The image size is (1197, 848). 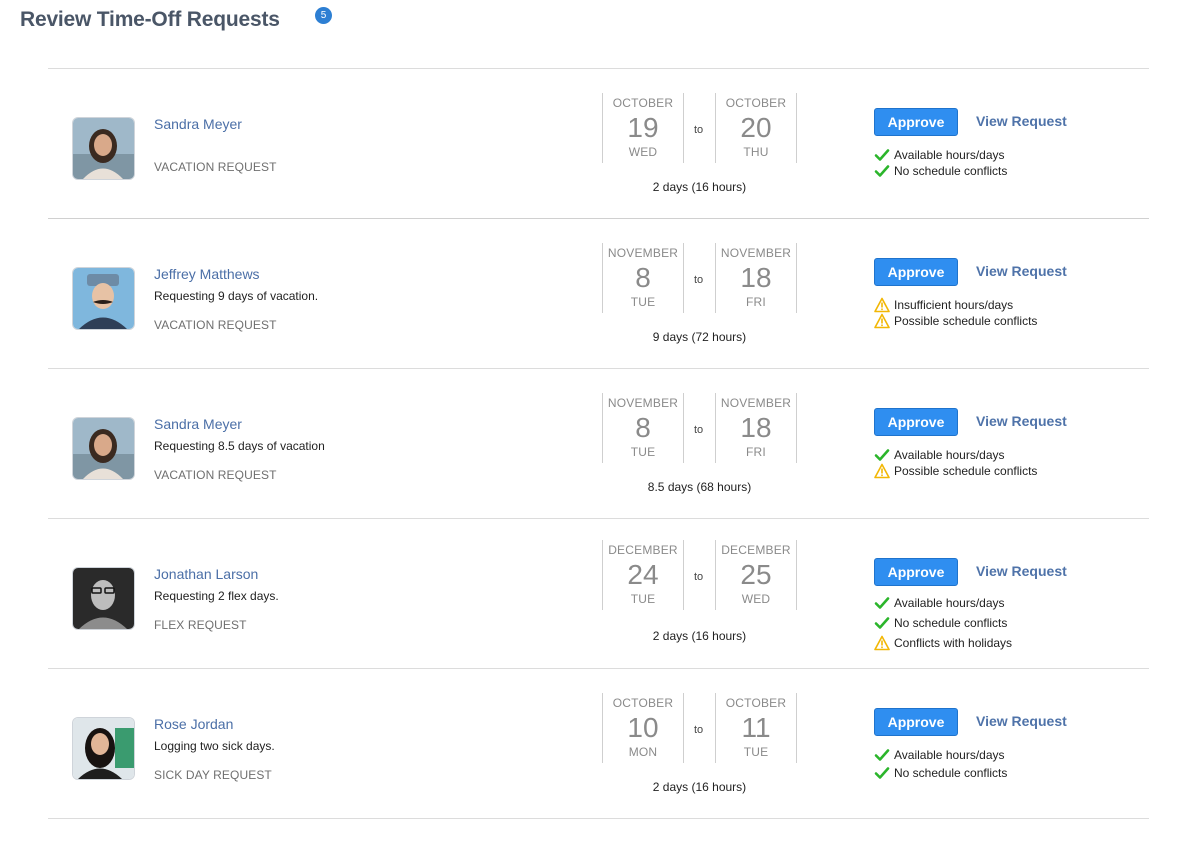 I want to click on start-date: OCTOBER 10 MON, so click(x=643, y=728).